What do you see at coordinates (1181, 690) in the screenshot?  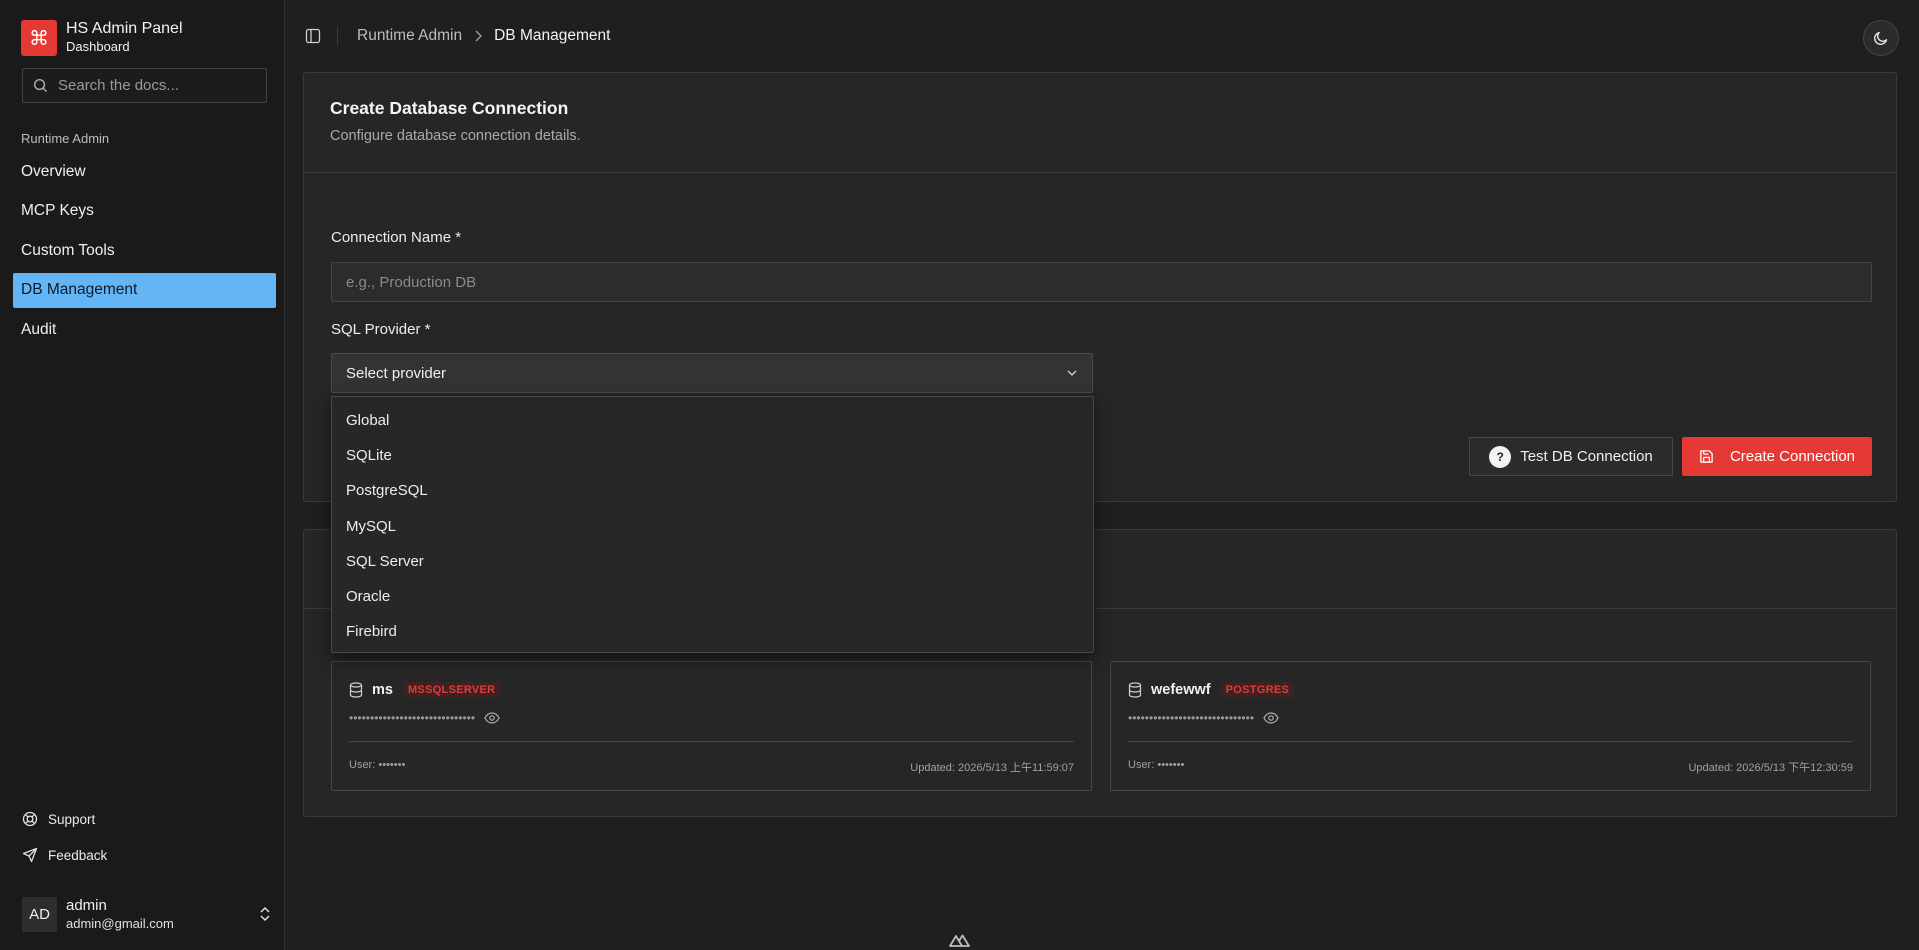 I see `connection-name: wefewwf` at bounding box center [1181, 690].